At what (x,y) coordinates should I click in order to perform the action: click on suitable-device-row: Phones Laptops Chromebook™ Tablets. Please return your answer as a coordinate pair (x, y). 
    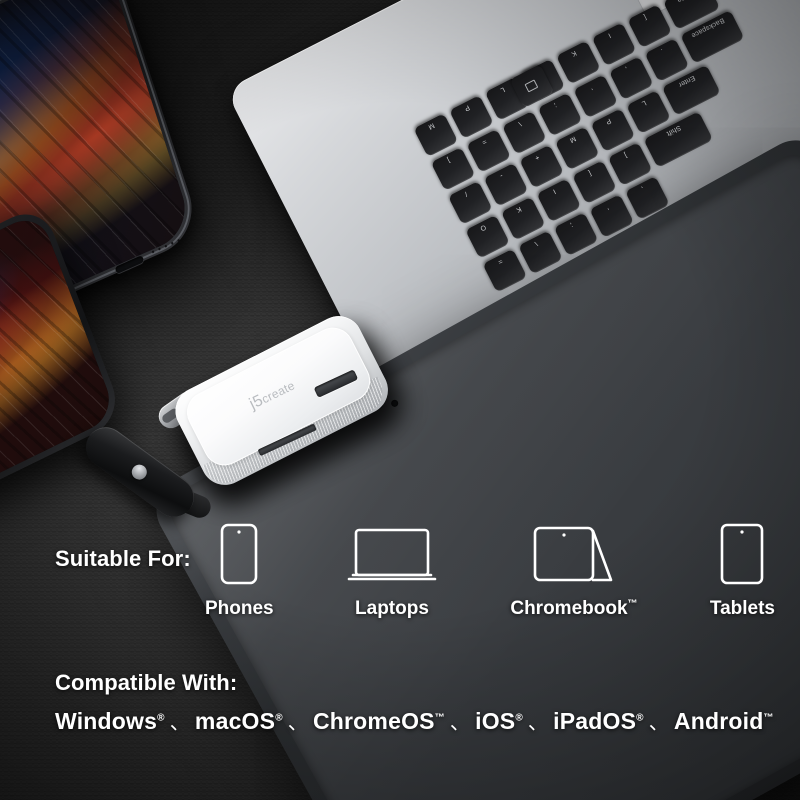
    Looking at the image, I should click on (490, 558).